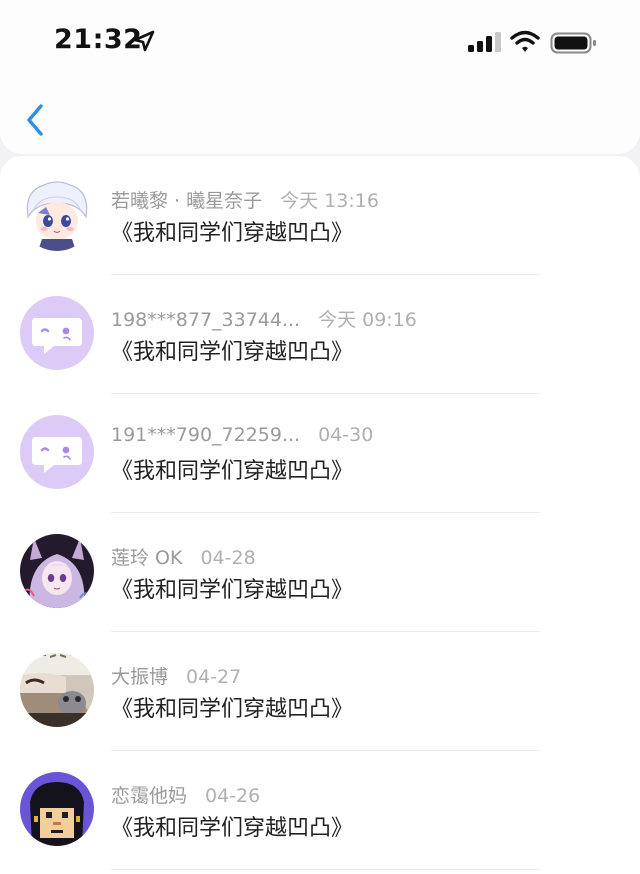 The width and height of the screenshot is (640, 874). Describe the element at coordinates (329, 201) in the screenshot. I see `message-time: 今天 13:16` at that location.